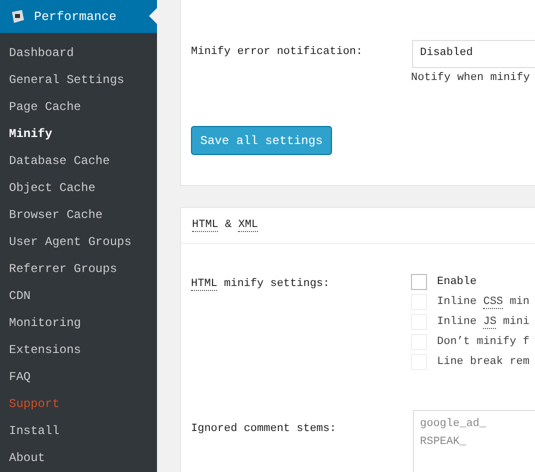 This screenshot has height=472, width=535. What do you see at coordinates (78, 350) in the screenshot?
I see `sidebar-item: Extensions` at bounding box center [78, 350].